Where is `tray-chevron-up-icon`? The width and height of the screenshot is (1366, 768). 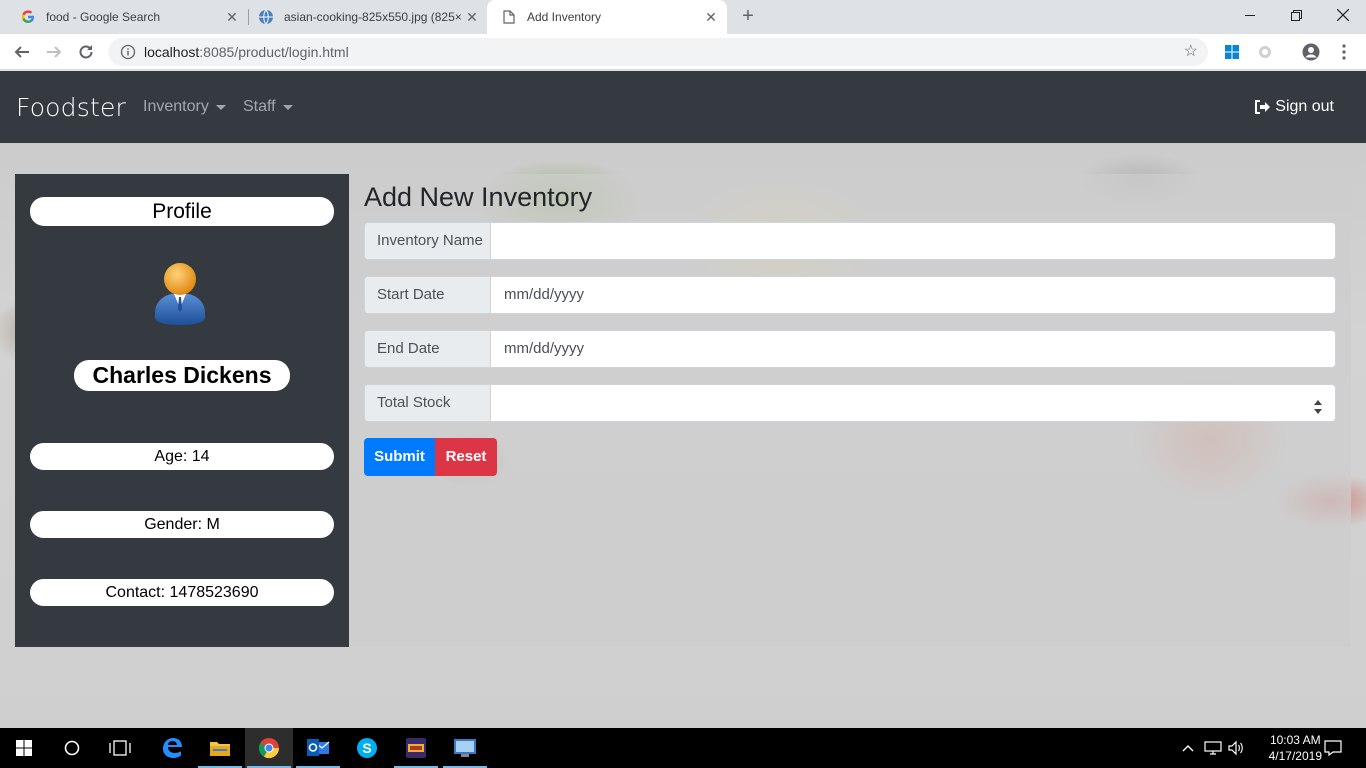
tray-chevron-up-icon is located at coordinates (1188, 748).